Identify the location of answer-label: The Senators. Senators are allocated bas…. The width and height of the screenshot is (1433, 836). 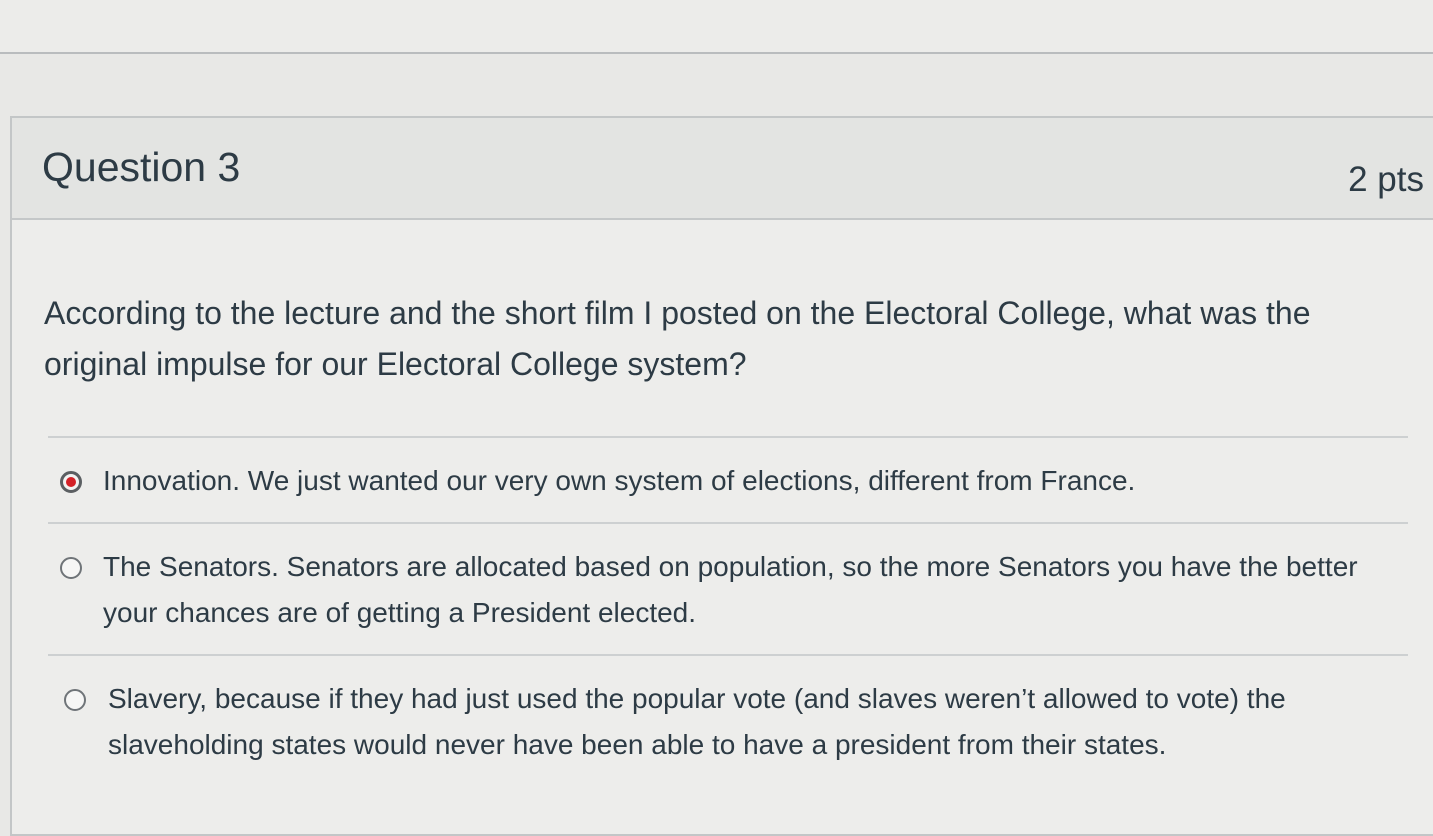
(753, 590).